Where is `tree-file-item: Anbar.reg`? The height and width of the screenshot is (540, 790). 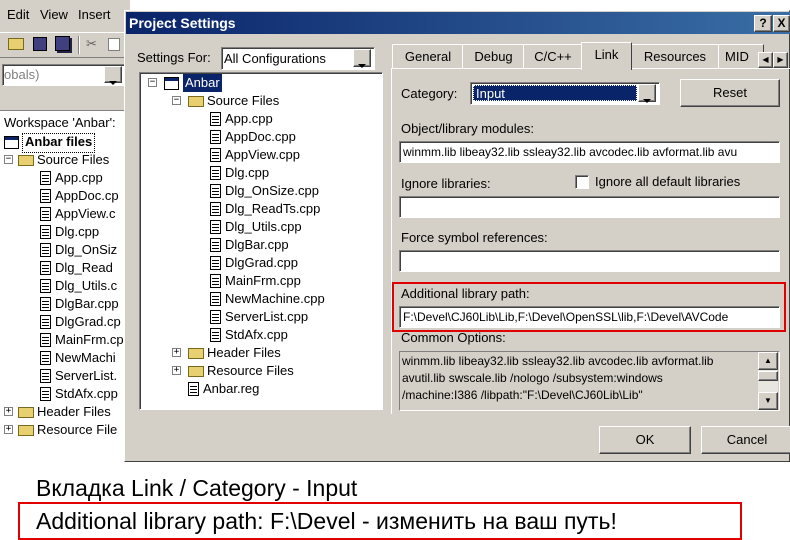
tree-file-item: Anbar.reg is located at coordinates (231, 389).